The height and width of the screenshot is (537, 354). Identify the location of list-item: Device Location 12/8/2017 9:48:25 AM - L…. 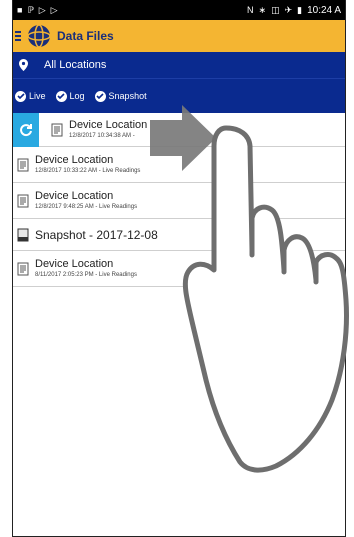
(179, 201).